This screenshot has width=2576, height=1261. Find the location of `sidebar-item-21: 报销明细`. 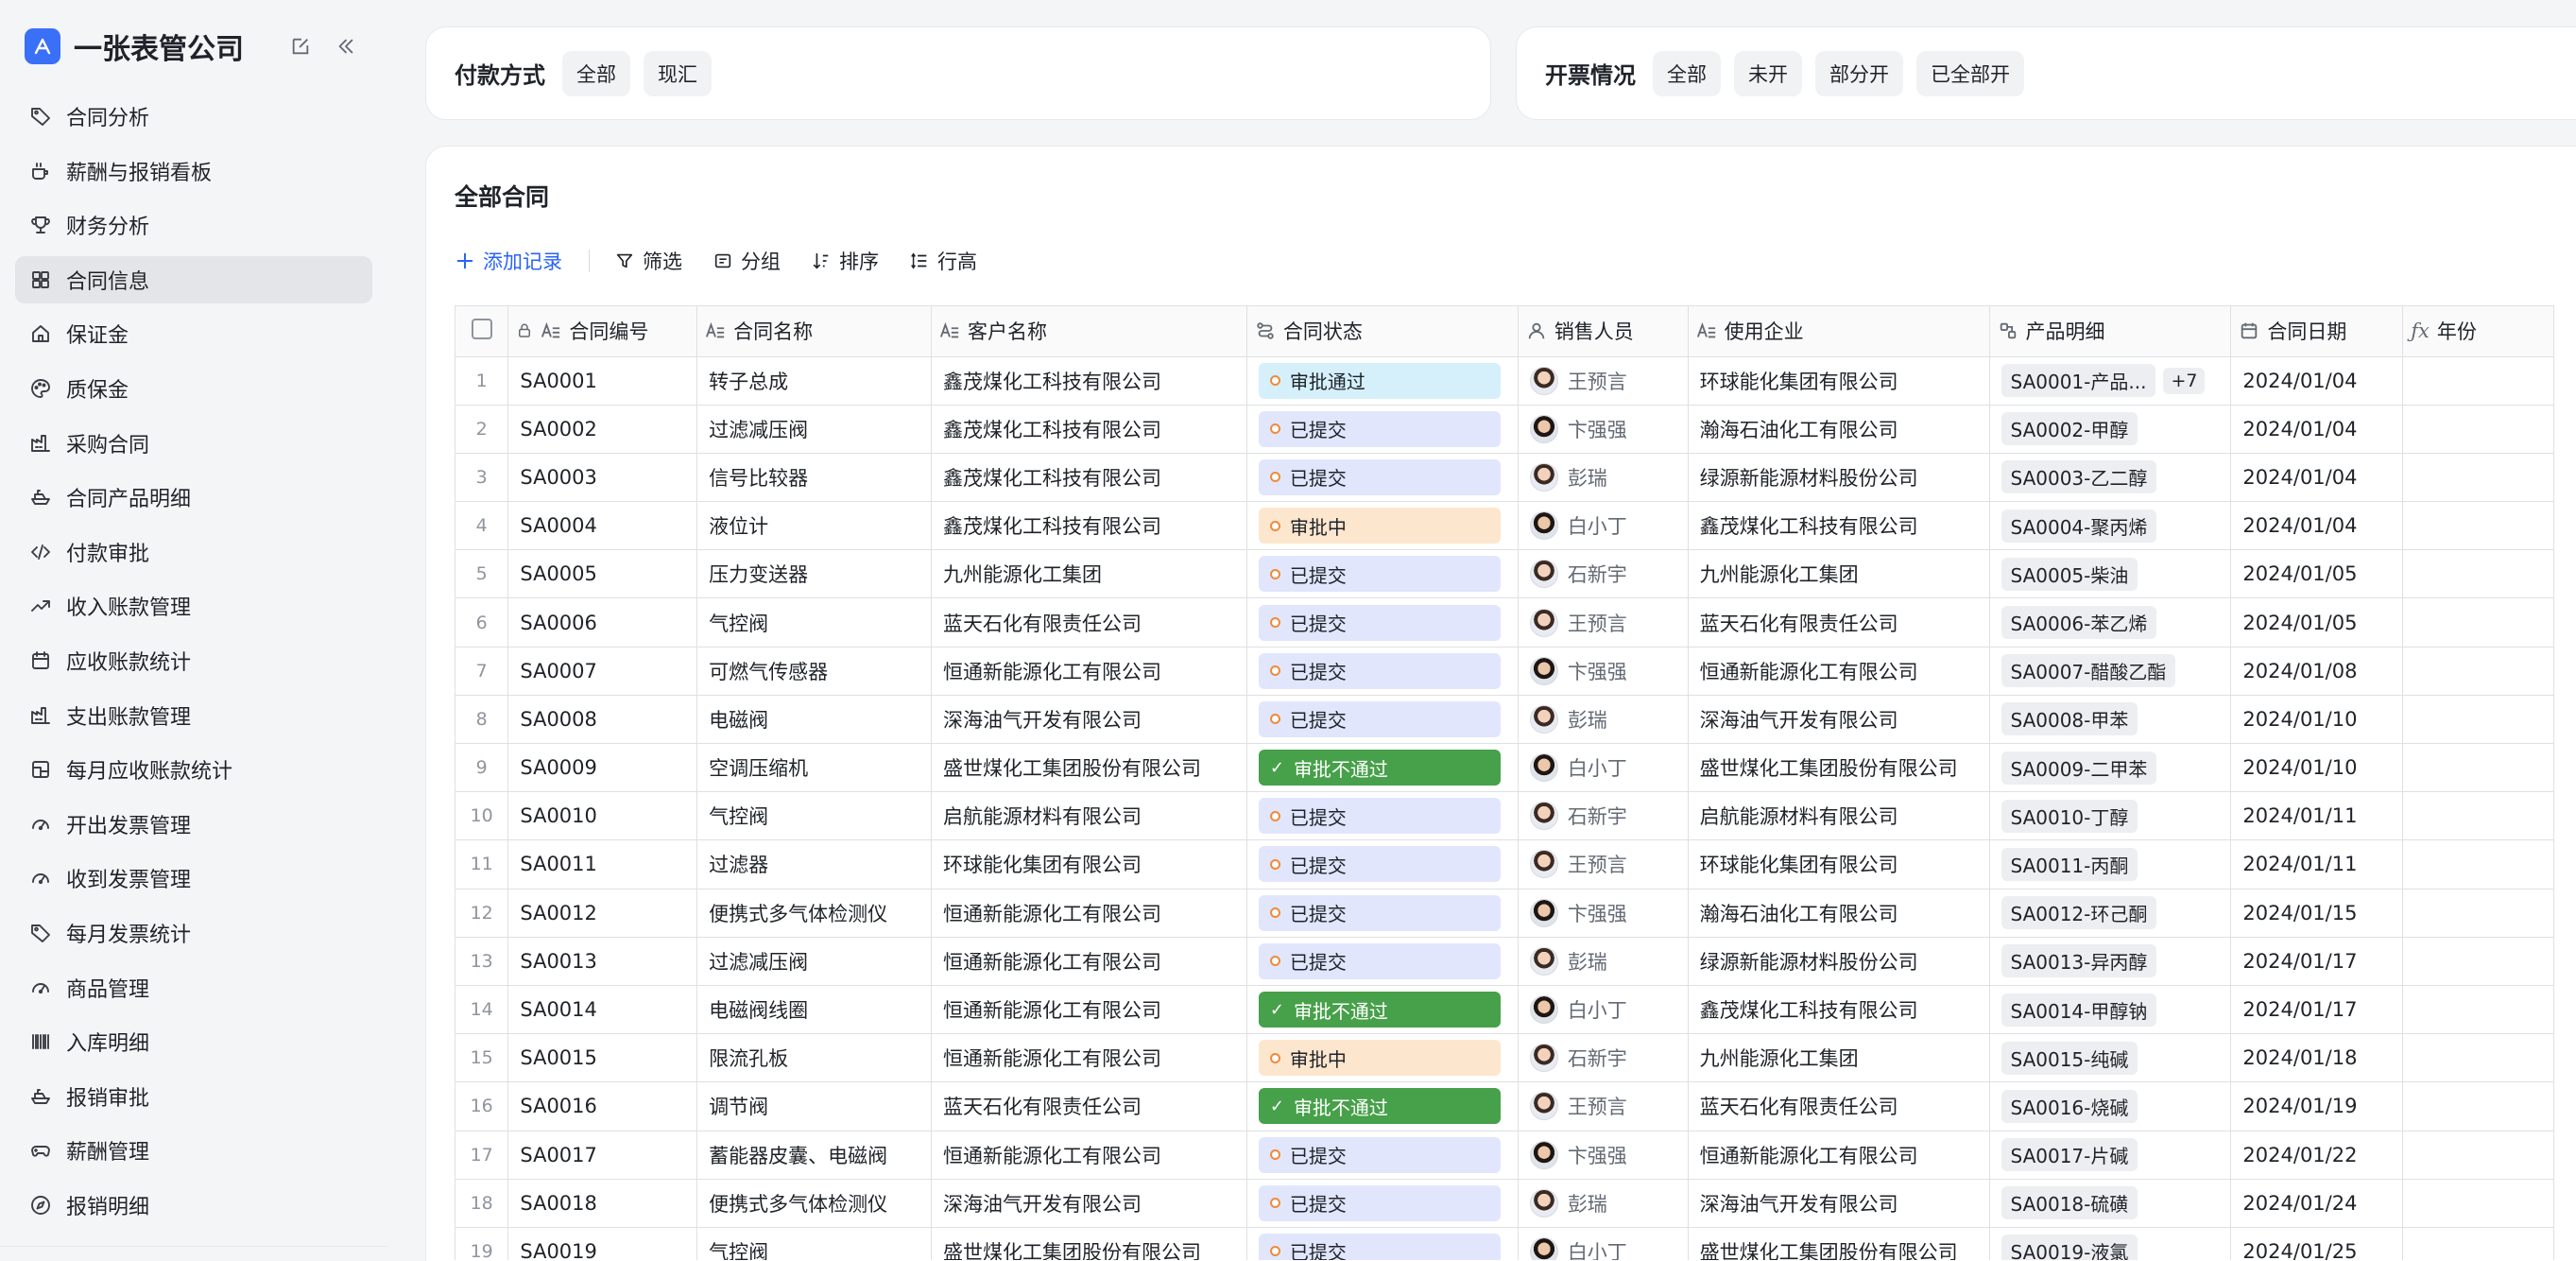

sidebar-item-21: 报销明细 is located at coordinates (193, 1205).